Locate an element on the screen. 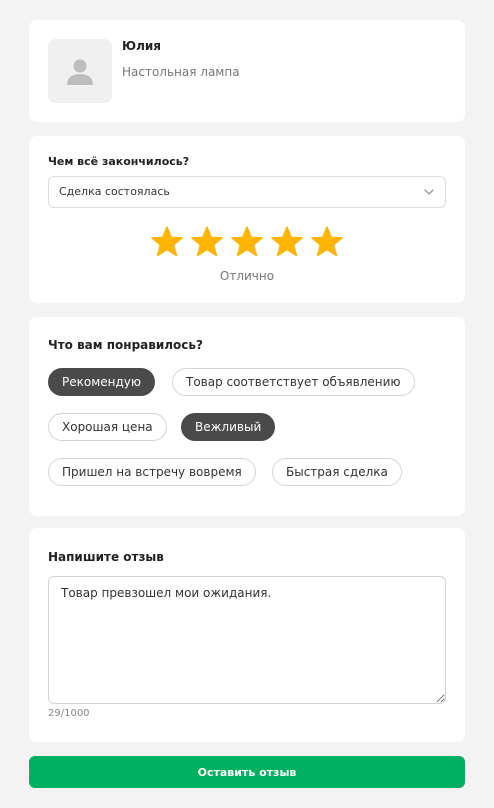 The width and height of the screenshot is (494, 808). chip-recommend: Рекомендую is located at coordinates (101, 382).